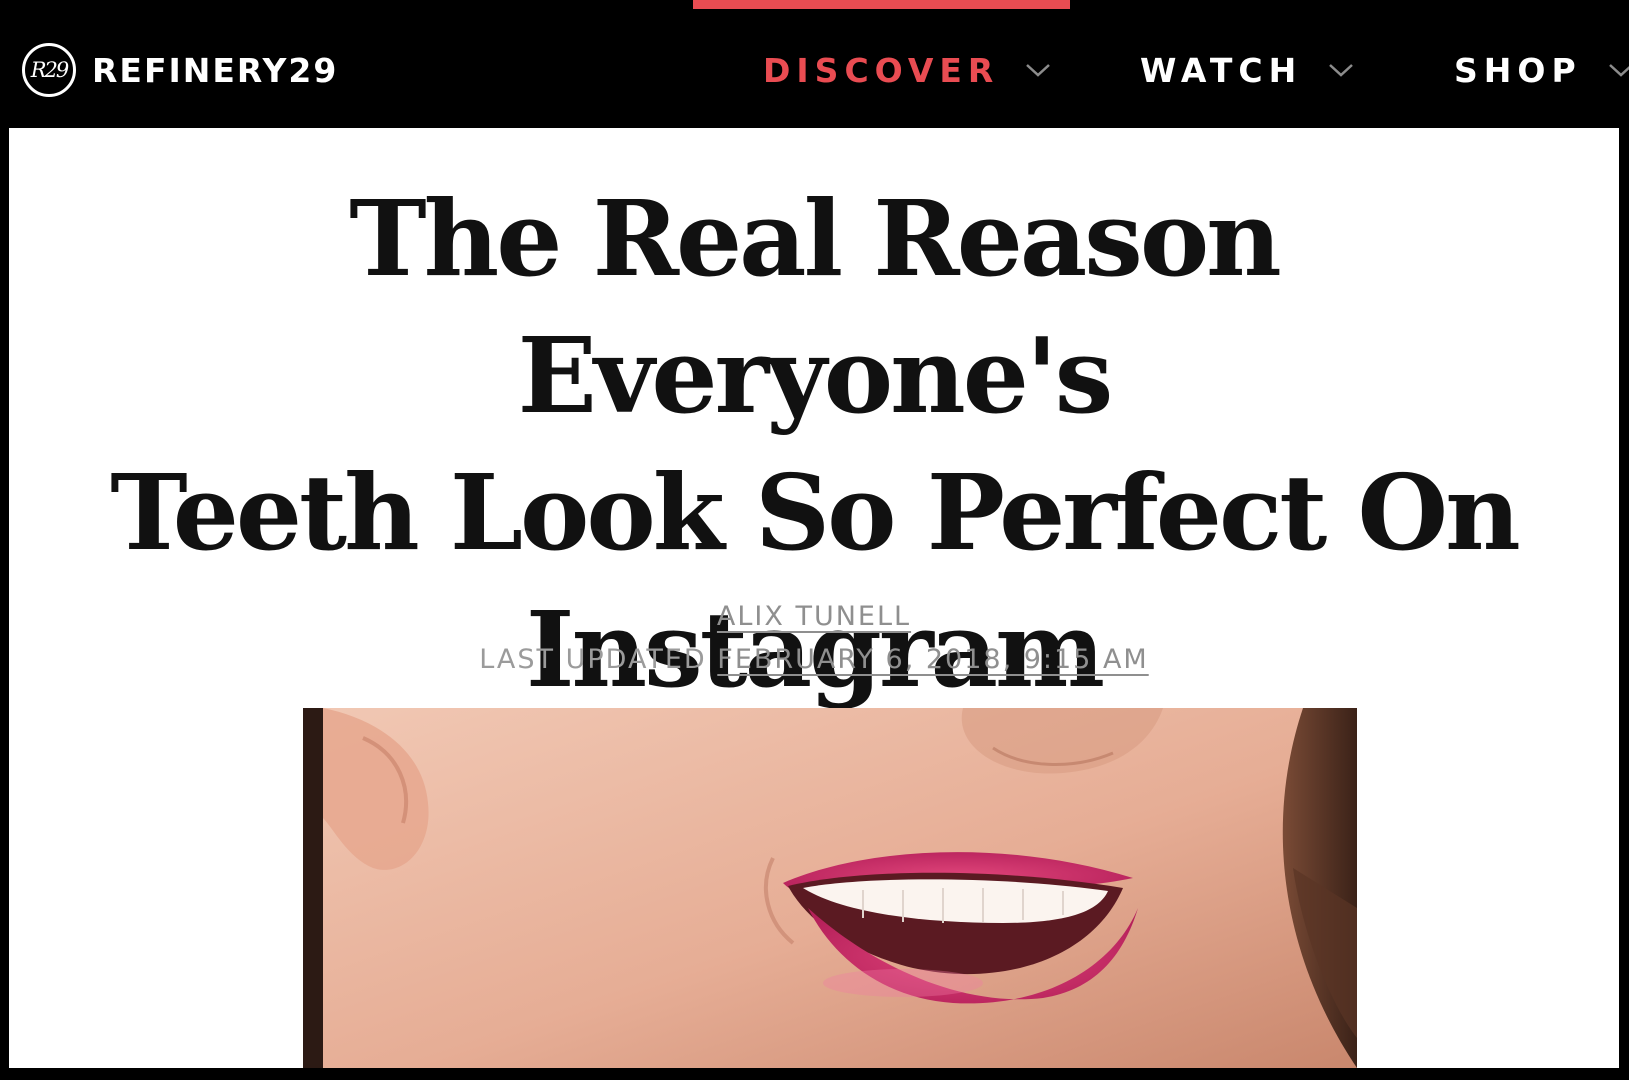 The width and height of the screenshot is (1629, 1080). I want to click on brand-name: REFINERY29, so click(215, 70).